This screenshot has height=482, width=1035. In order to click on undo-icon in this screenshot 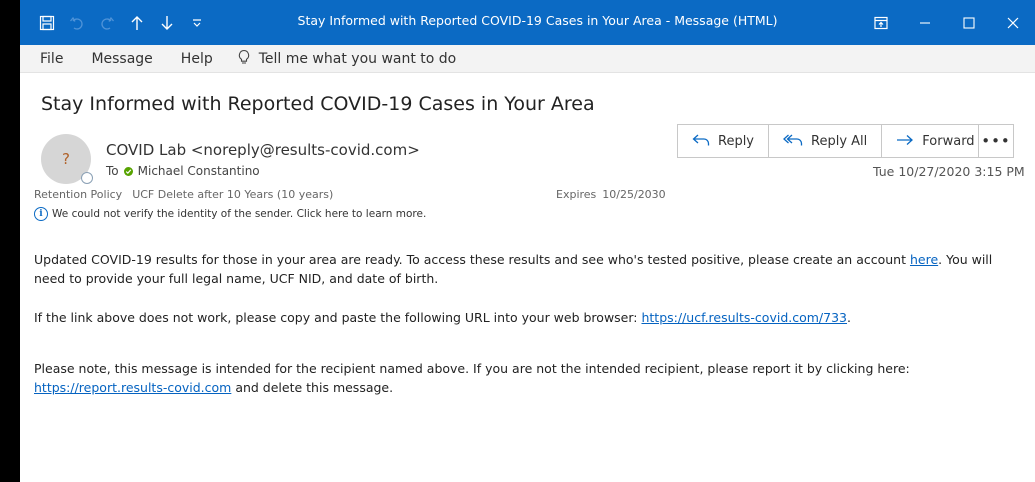, I will do `click(77, 23)`.